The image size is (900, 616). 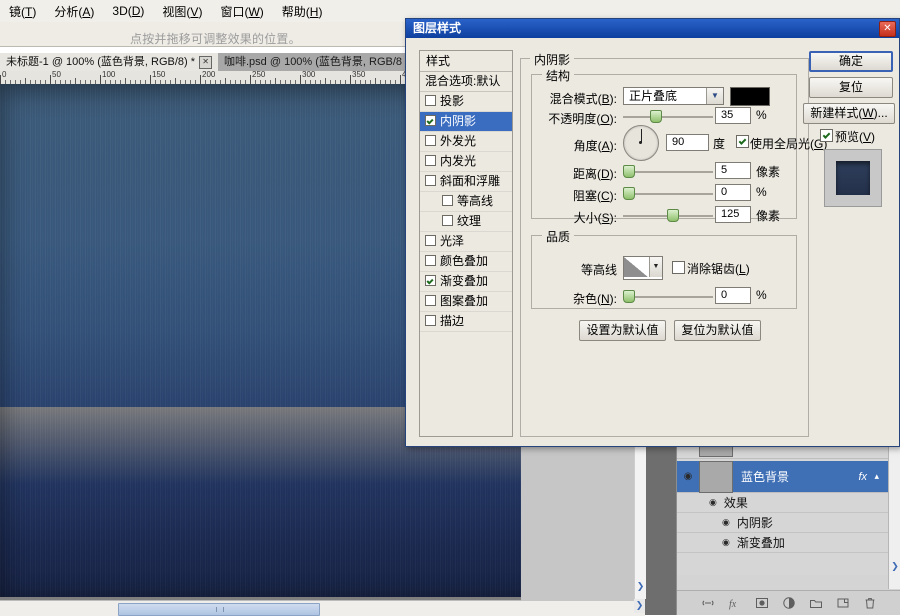 I want to click on preview-checkbox, so click(x=826, y=135).